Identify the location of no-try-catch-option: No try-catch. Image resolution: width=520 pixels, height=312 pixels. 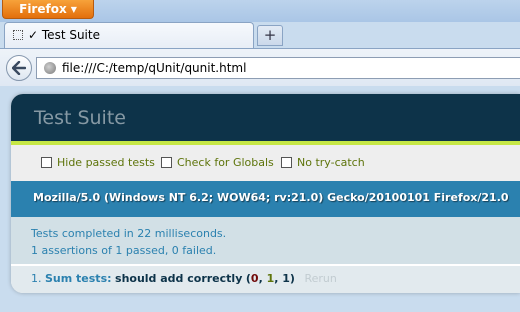
(323, 162).